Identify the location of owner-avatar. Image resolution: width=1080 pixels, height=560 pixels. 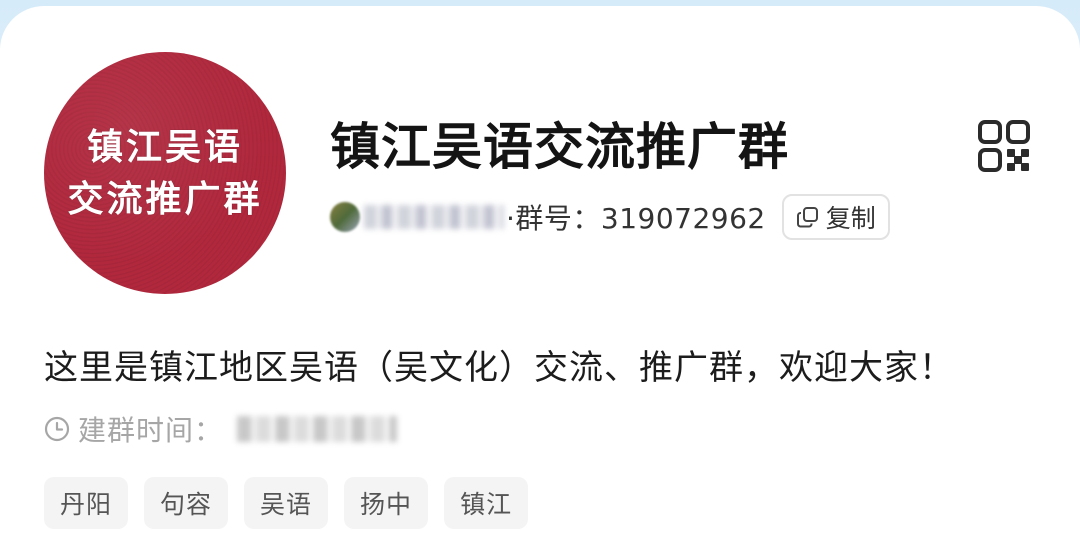
(345, 217).